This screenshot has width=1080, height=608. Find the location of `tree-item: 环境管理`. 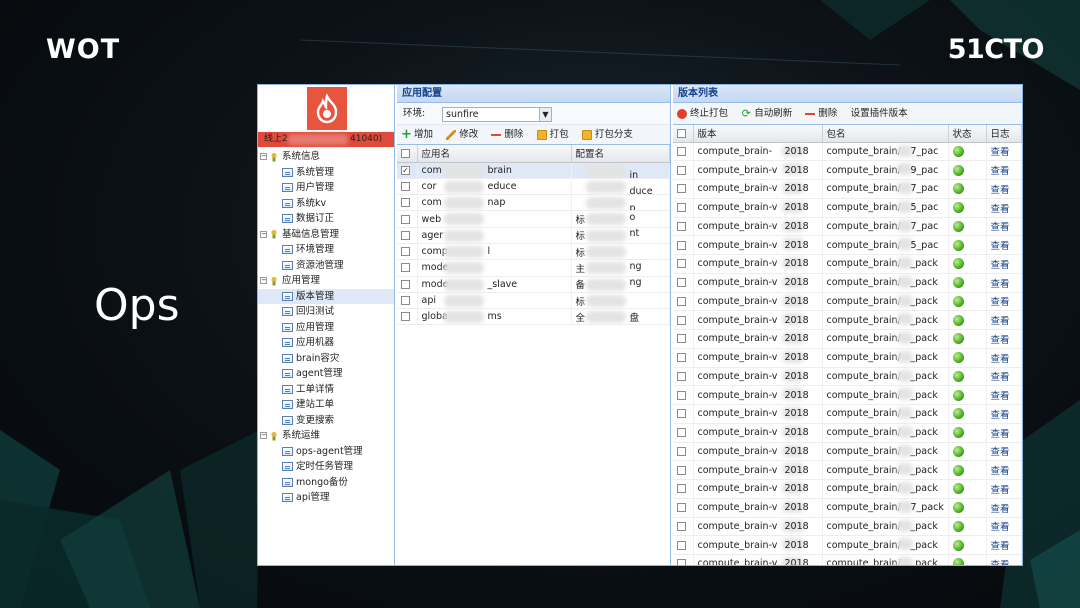

tree-item: 环境管理 is located at coordinates (326, 250).